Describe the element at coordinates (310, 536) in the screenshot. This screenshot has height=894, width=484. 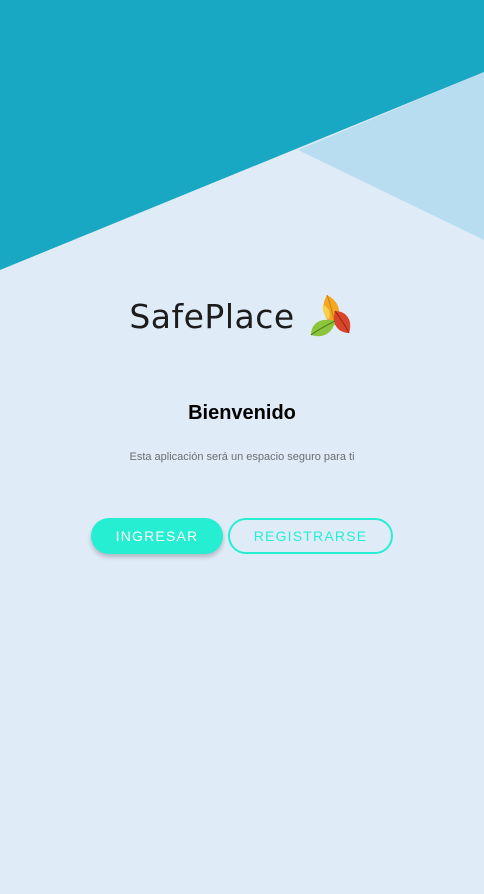
I see `register-button: REGISTRARSE` at that location.